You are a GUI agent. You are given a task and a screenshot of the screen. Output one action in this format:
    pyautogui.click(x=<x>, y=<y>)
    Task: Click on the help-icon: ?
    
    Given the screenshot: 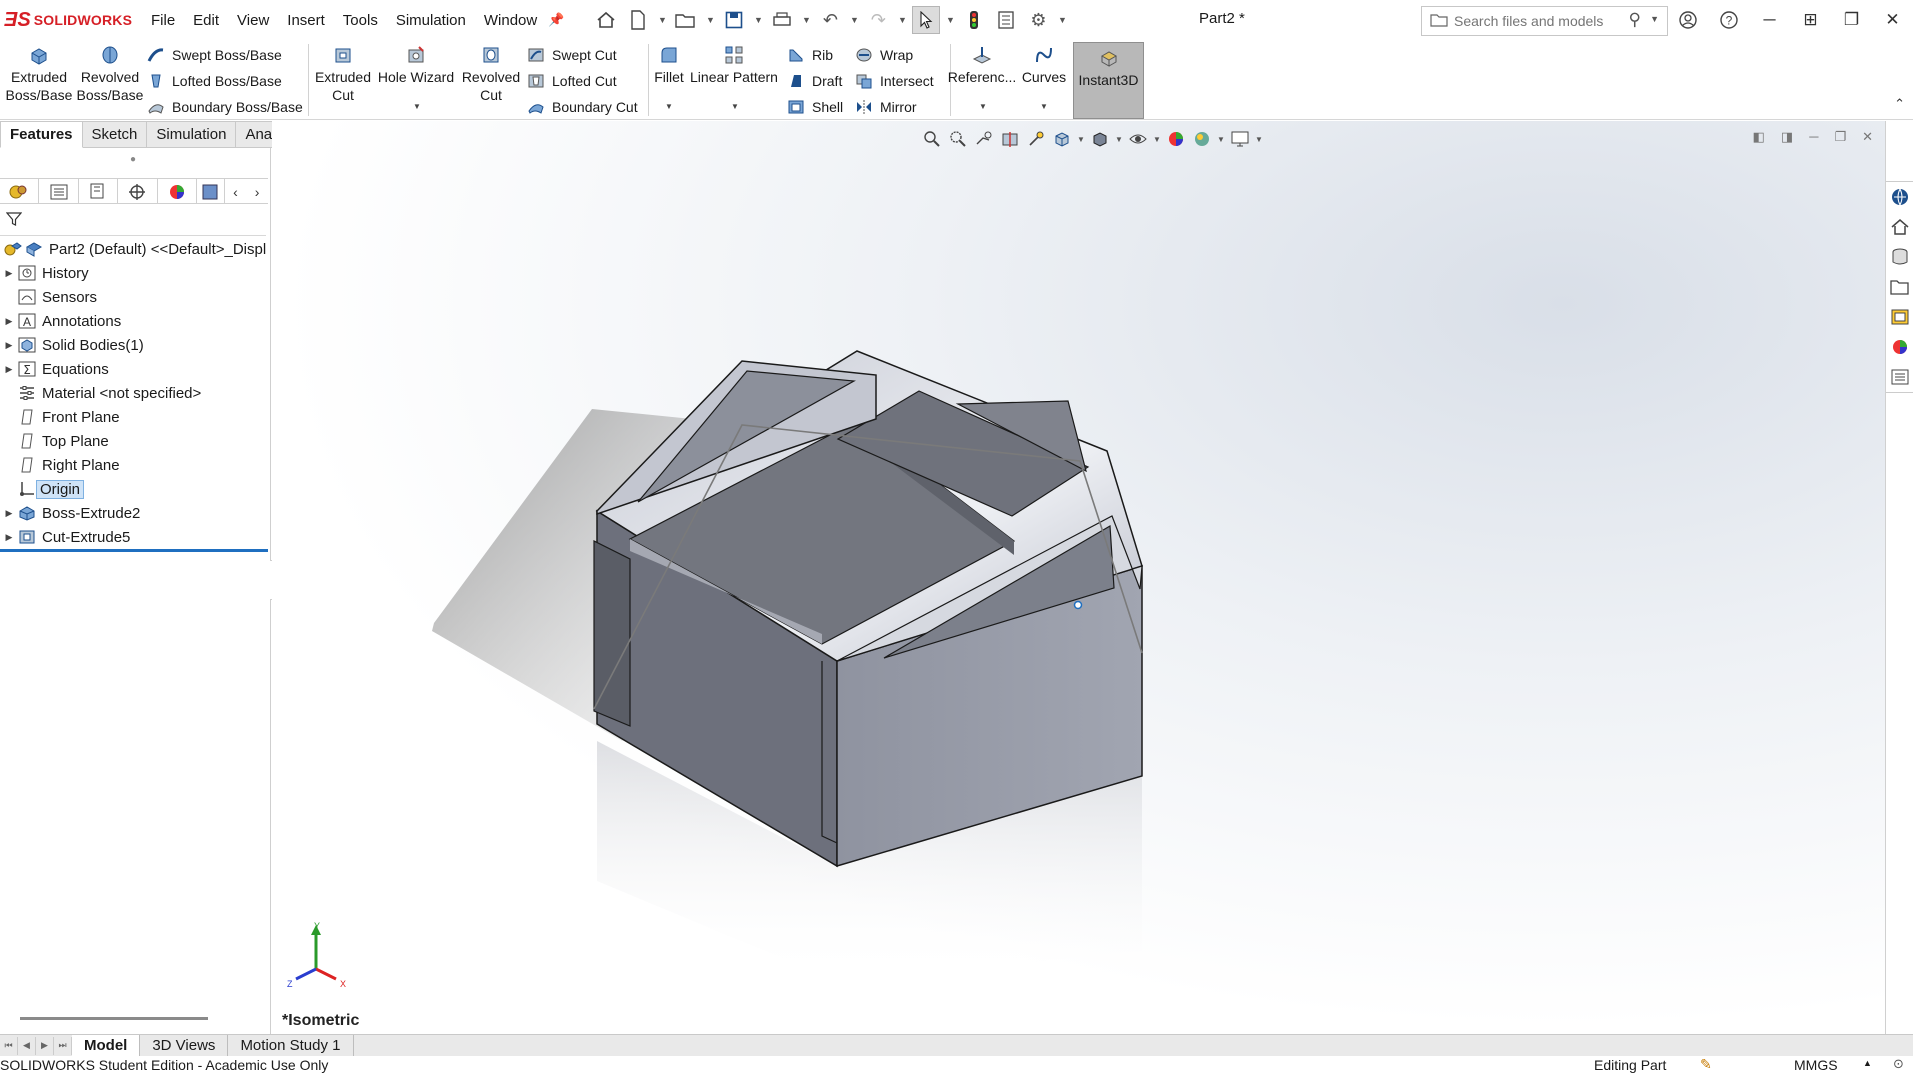 What is the action you would take?
    pyautogui.click(x=1728, y=20)
    